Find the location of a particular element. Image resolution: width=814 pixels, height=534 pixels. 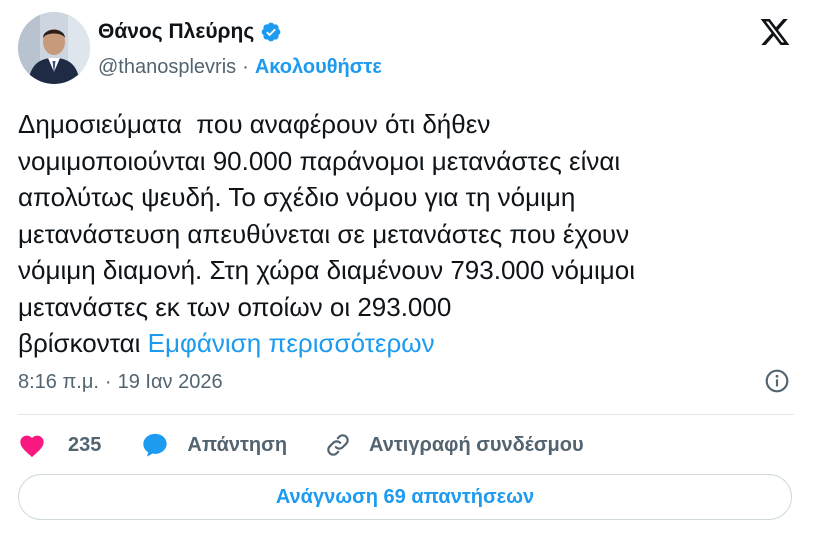

info-icon is located at coordinates (777, 381).